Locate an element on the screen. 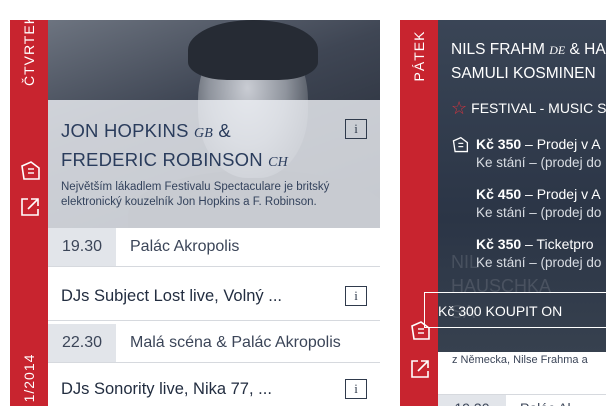  price-tag-icon is located at coordinates (460, 147).